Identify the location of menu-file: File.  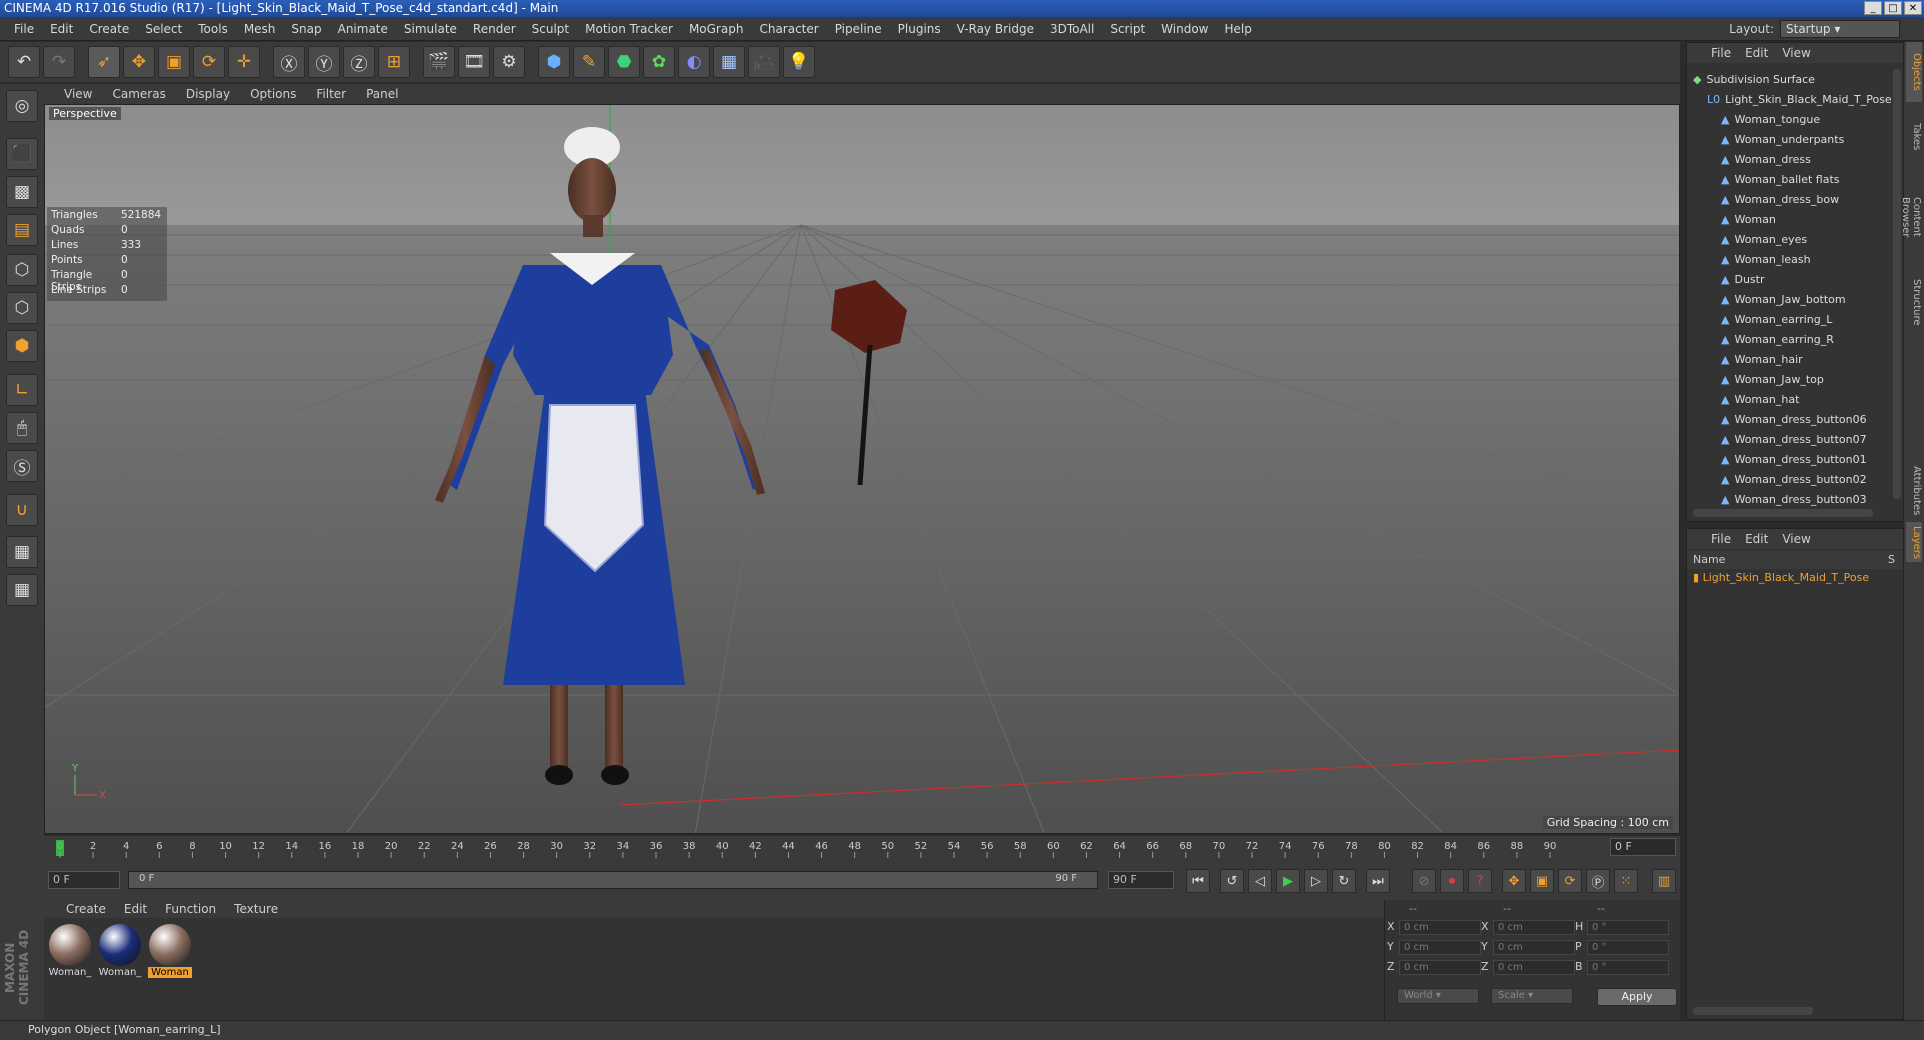
(24, 29).